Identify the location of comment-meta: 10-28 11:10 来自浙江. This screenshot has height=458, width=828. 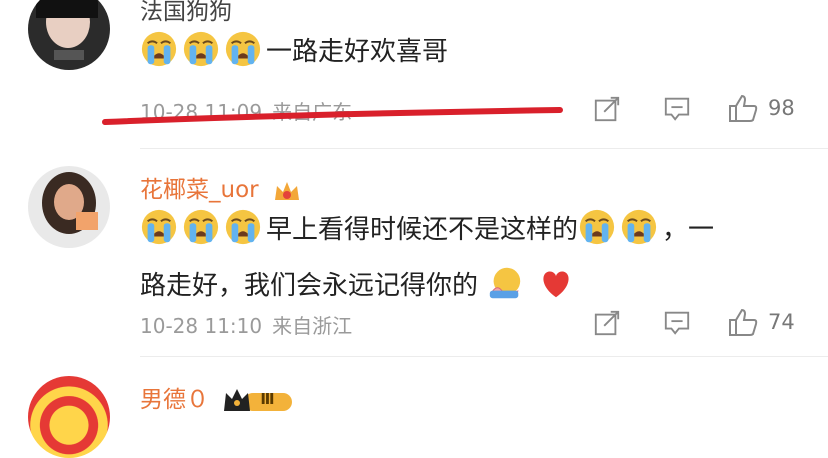
(251, 324).